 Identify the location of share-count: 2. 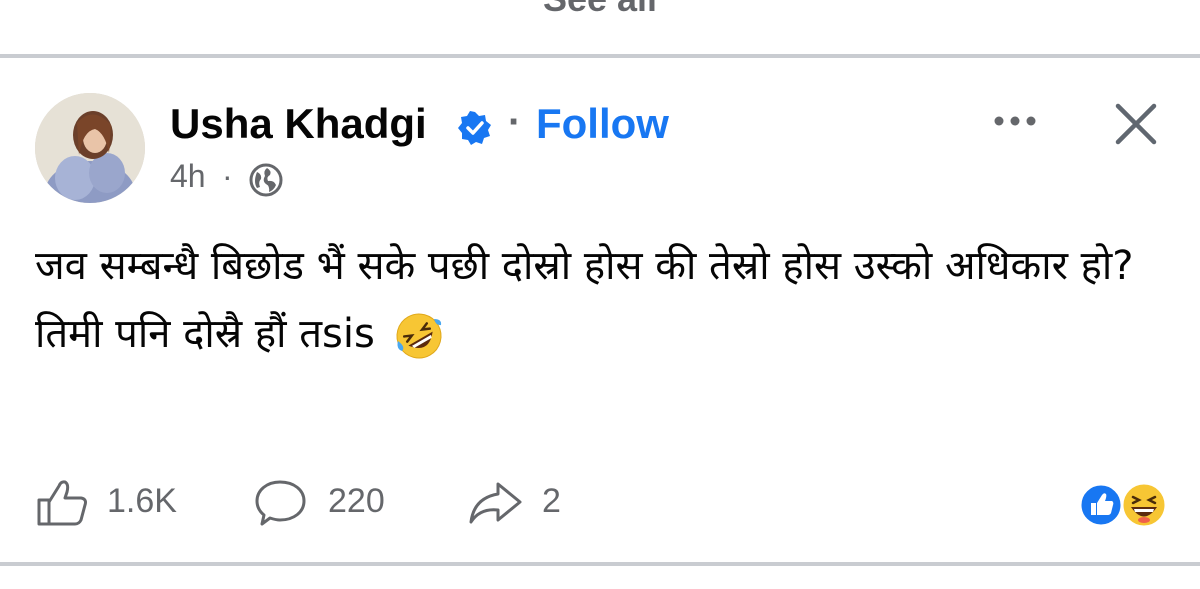
(551, 501).